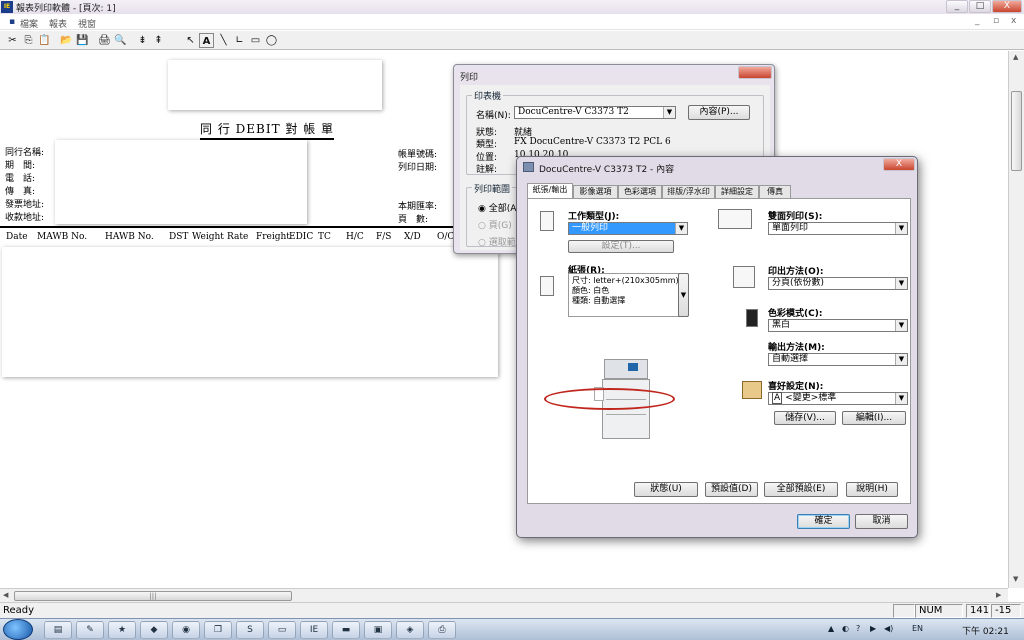 The image size is (1024, 640). What do you see at coordinates (1013, 21) in the screenshot?
I see `mdi-close-button: x` at bounding box center [1013, 21].